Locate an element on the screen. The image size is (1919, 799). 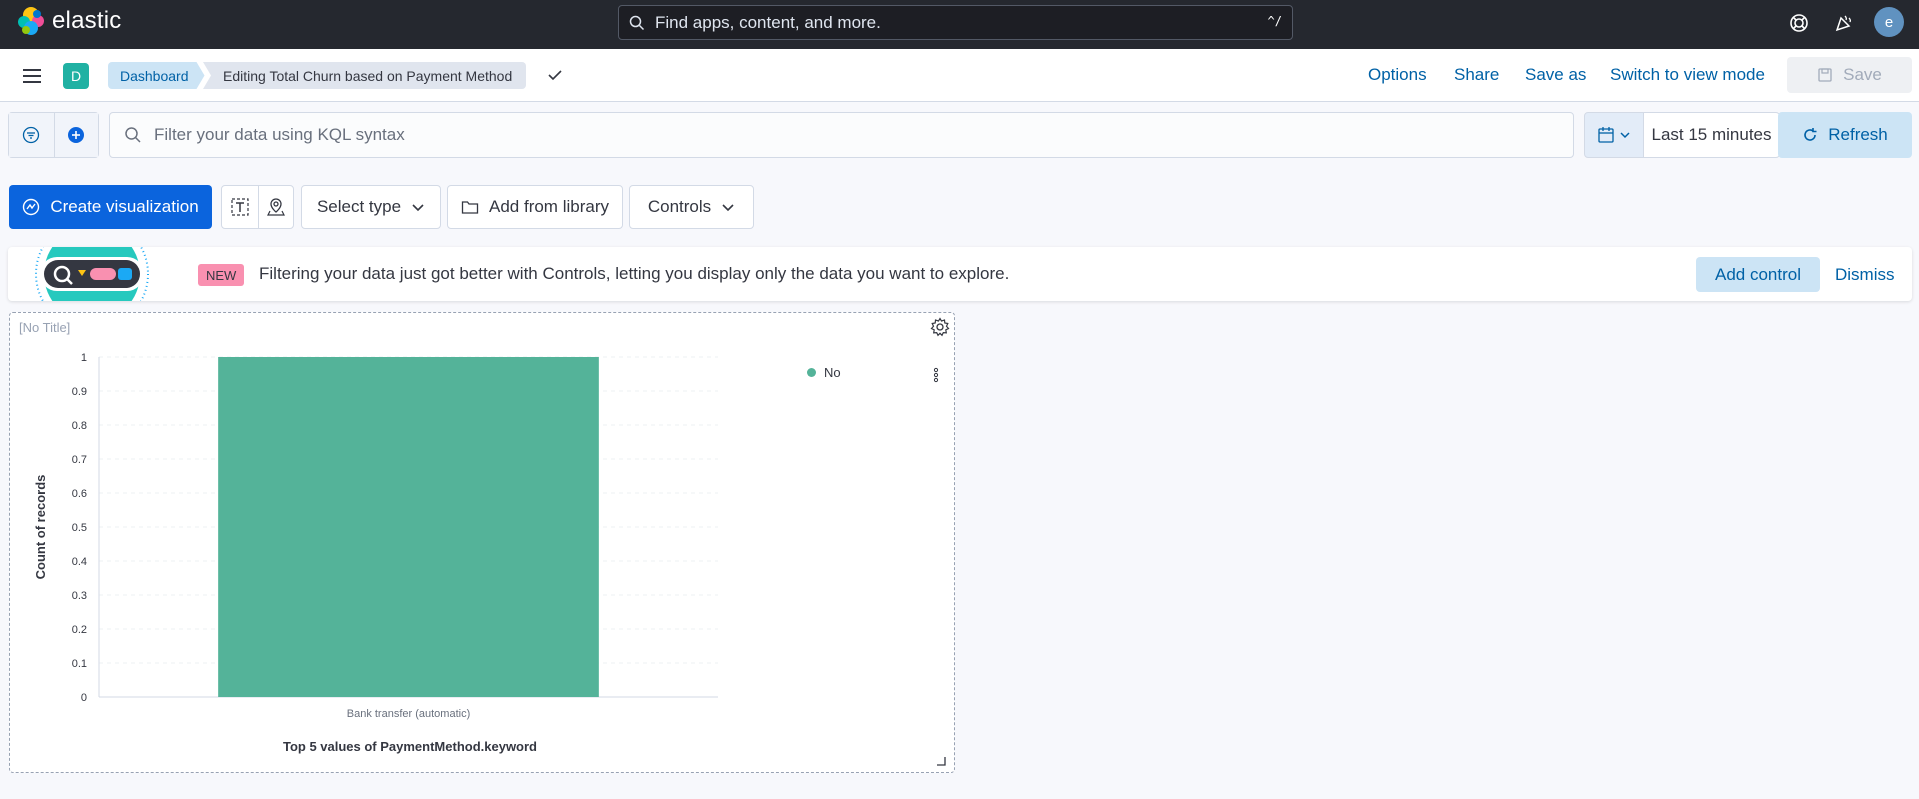
breadcrumb-dashboard: Dashboard is located at coordinates (156, 75).